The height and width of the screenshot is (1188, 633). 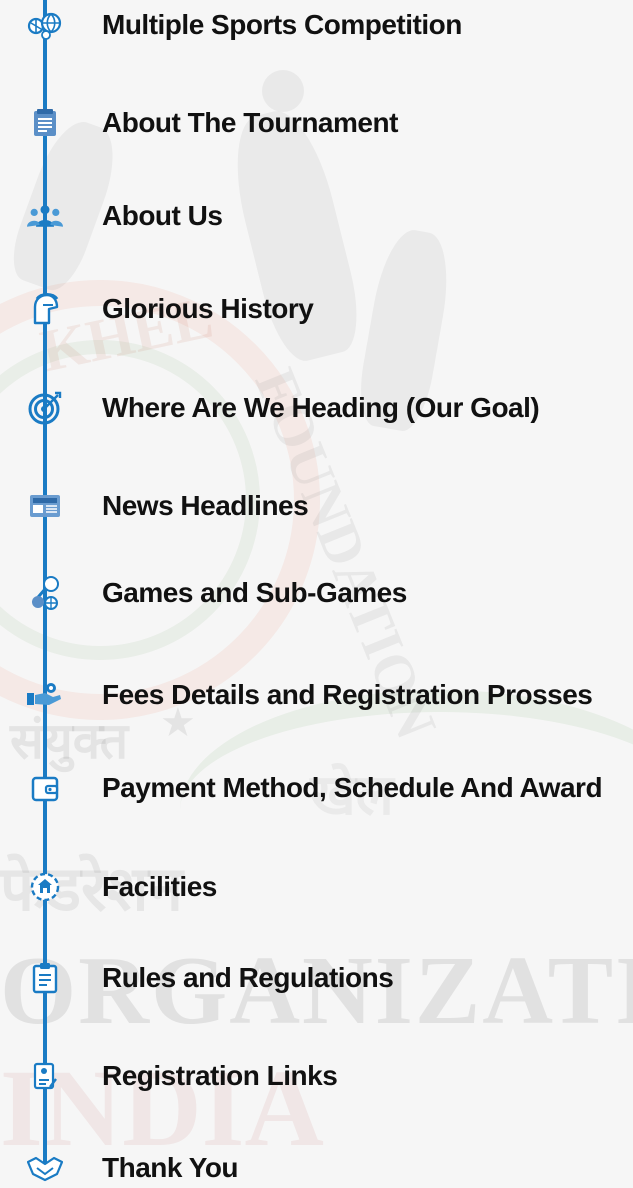 I want to click on registration-form-icon, so click(x=45, y=1076).